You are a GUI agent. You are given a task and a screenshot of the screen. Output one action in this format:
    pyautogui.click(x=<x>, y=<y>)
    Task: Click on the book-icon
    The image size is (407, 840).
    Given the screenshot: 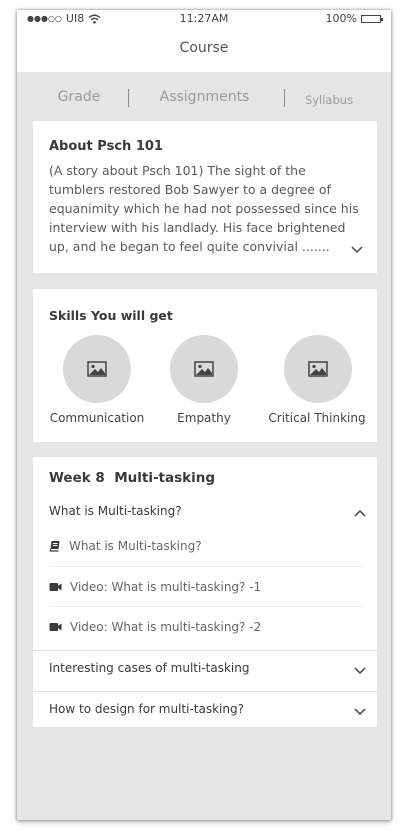 What is the action you would take?
    pyautogui.click(x=54, y=546)
    